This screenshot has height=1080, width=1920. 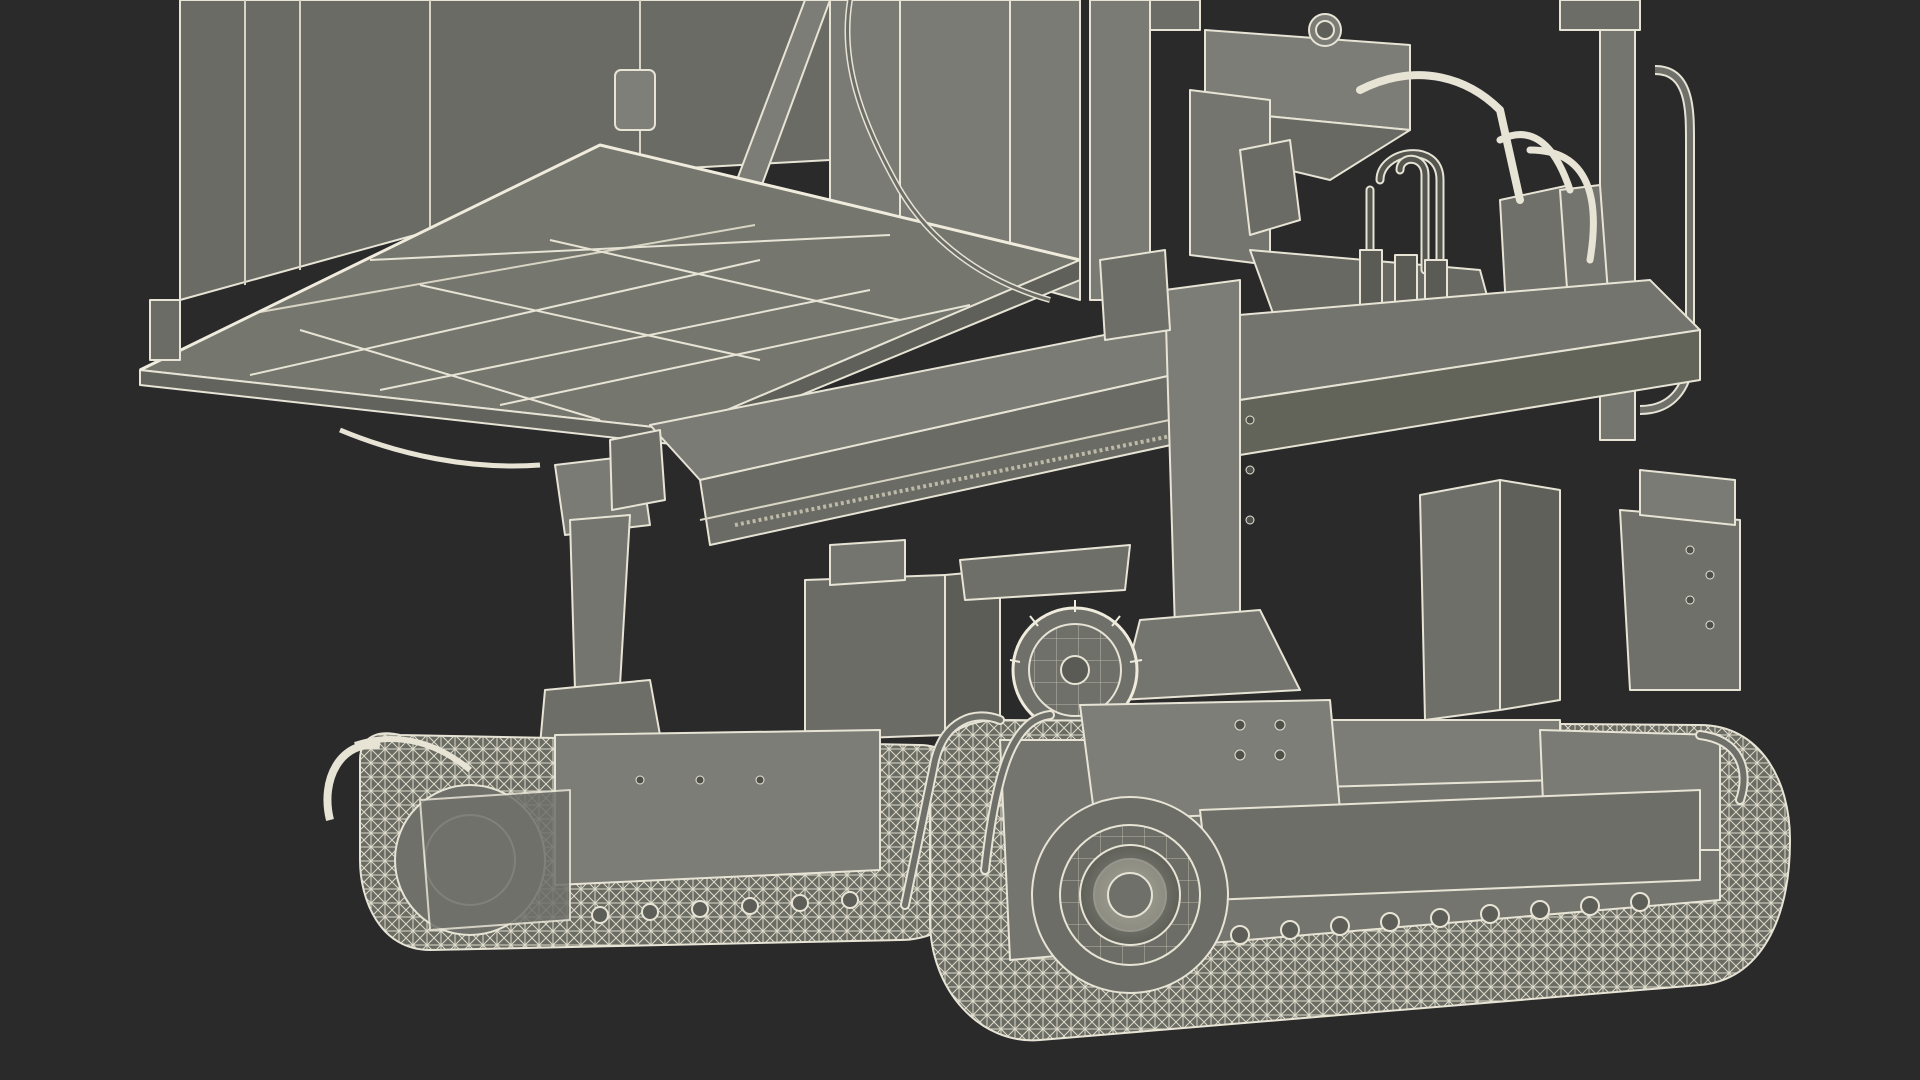 What do you see at coordinates (1130, 895) in the screenshot?
I see `front-idler-wheel` at bounding box center [1130, 895].